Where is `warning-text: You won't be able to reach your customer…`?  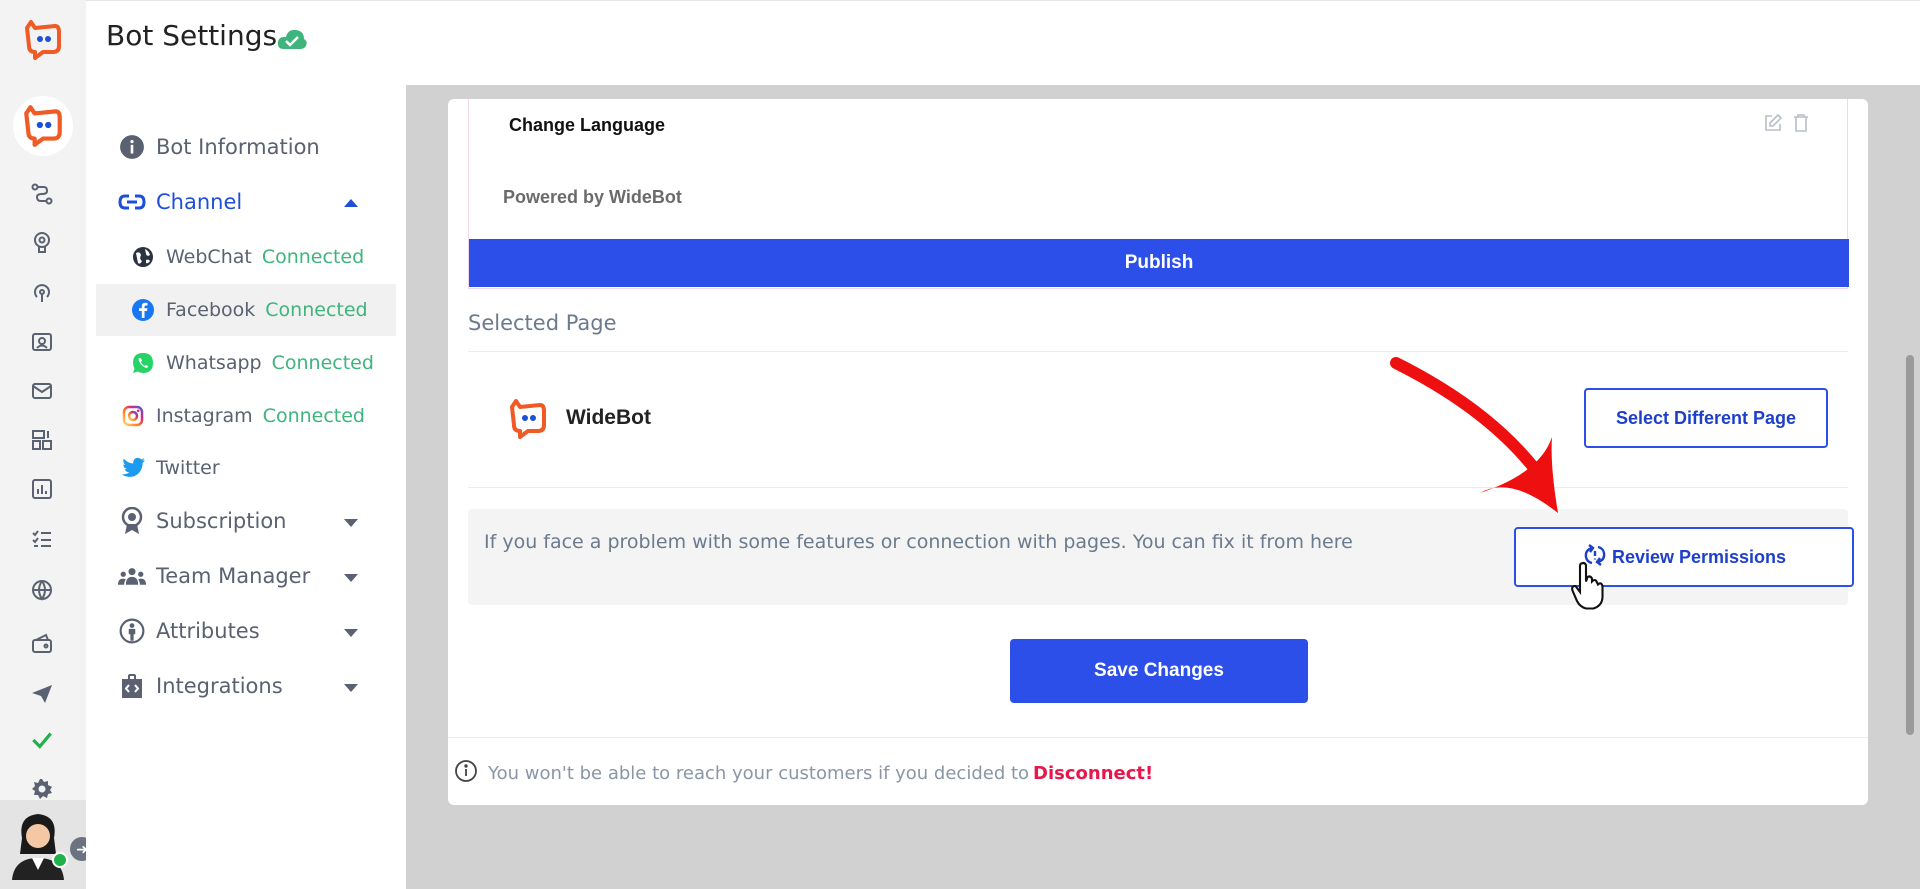 warning-text: You won't be able to reach your customer… is located at coordinates (759, 773).